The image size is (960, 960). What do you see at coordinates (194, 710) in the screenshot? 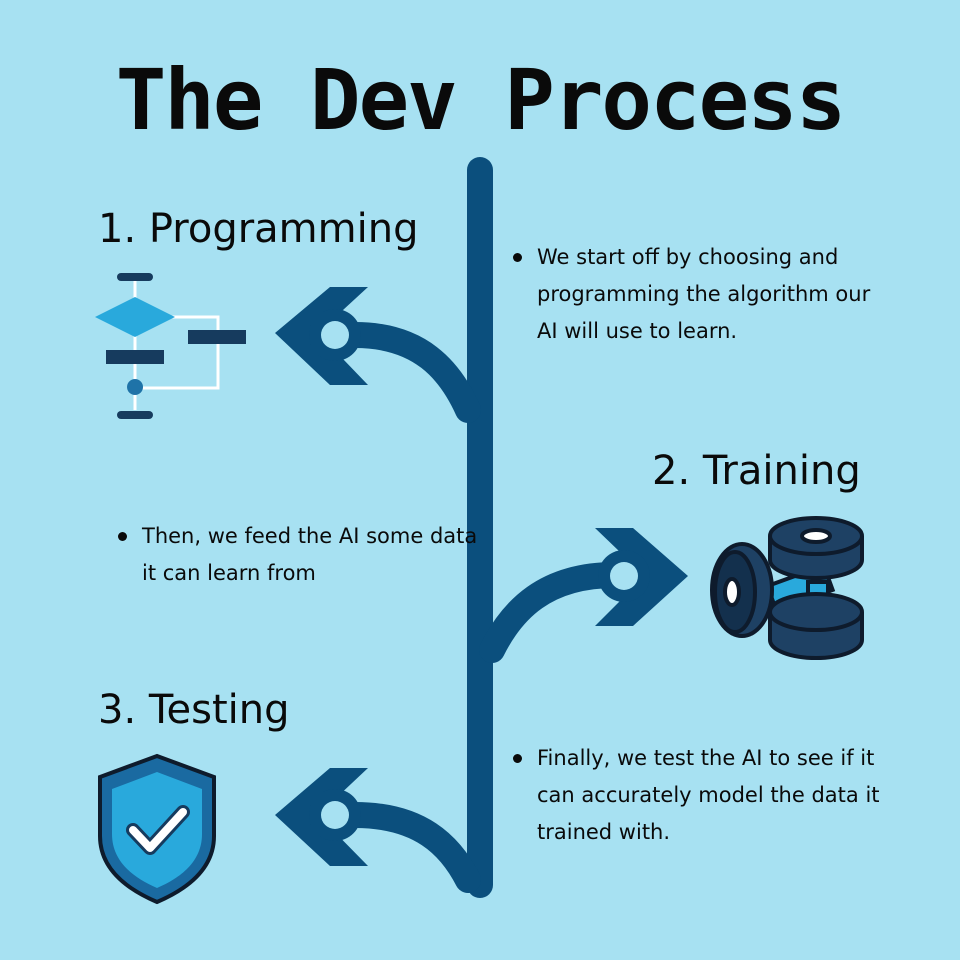
I see `step-testing-title: 3. Testing` at bounding box center [194, 710].